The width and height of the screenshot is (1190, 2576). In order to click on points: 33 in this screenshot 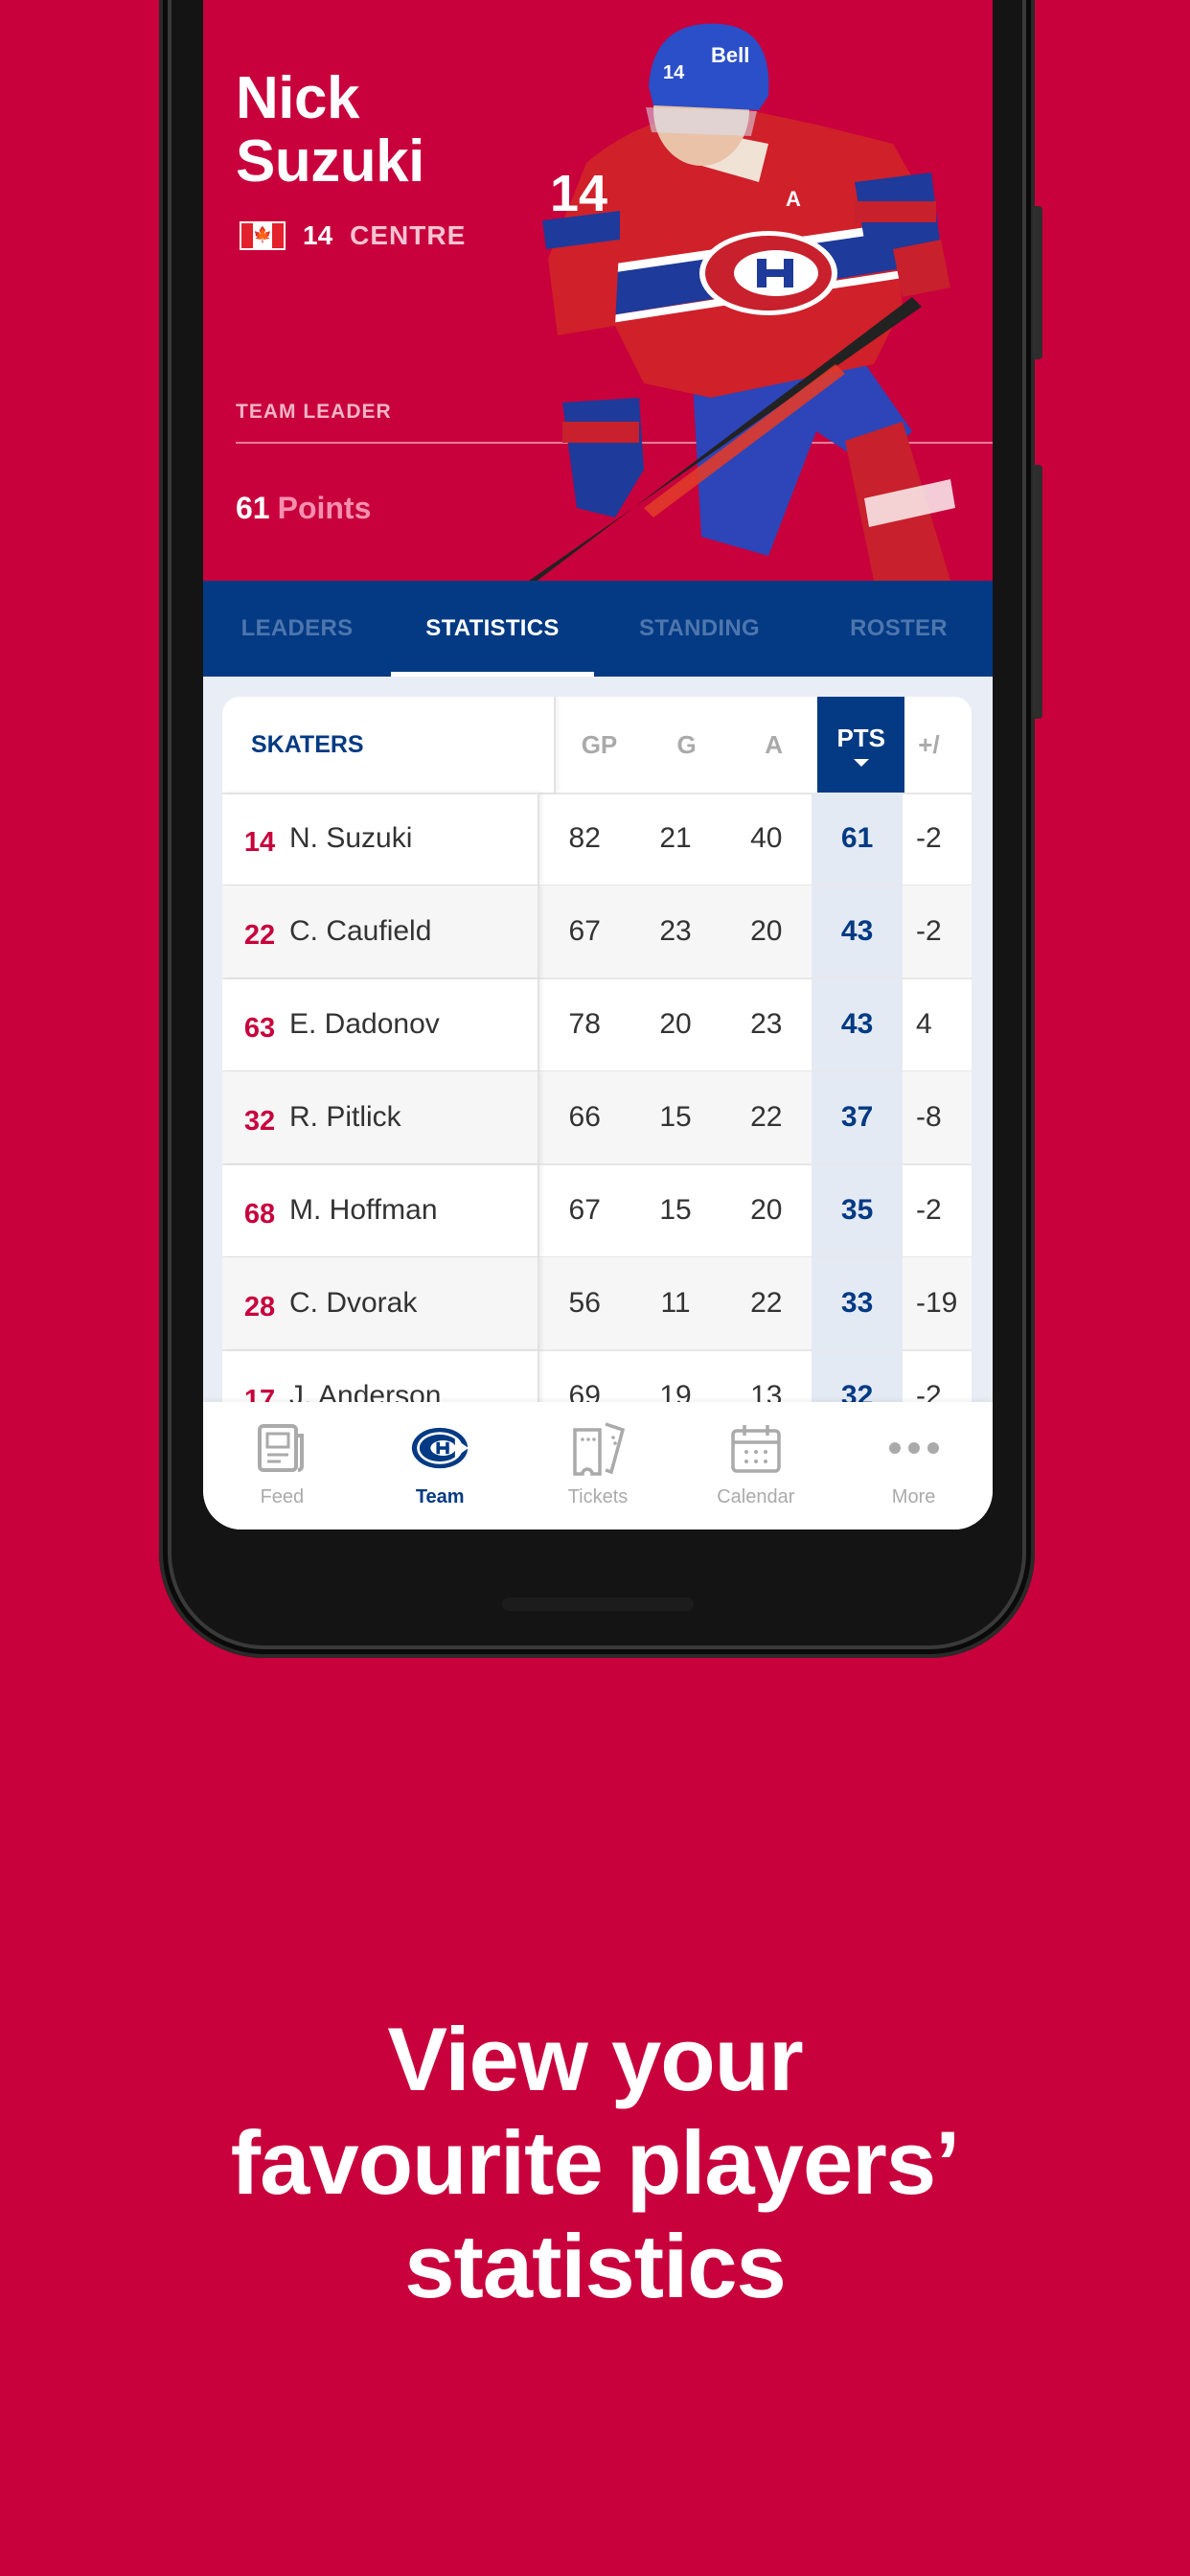, I will do `click(858, 1303)`.